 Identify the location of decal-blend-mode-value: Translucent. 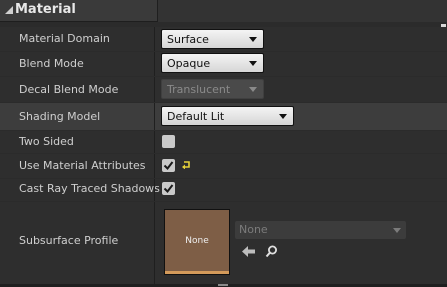
(199, 89).